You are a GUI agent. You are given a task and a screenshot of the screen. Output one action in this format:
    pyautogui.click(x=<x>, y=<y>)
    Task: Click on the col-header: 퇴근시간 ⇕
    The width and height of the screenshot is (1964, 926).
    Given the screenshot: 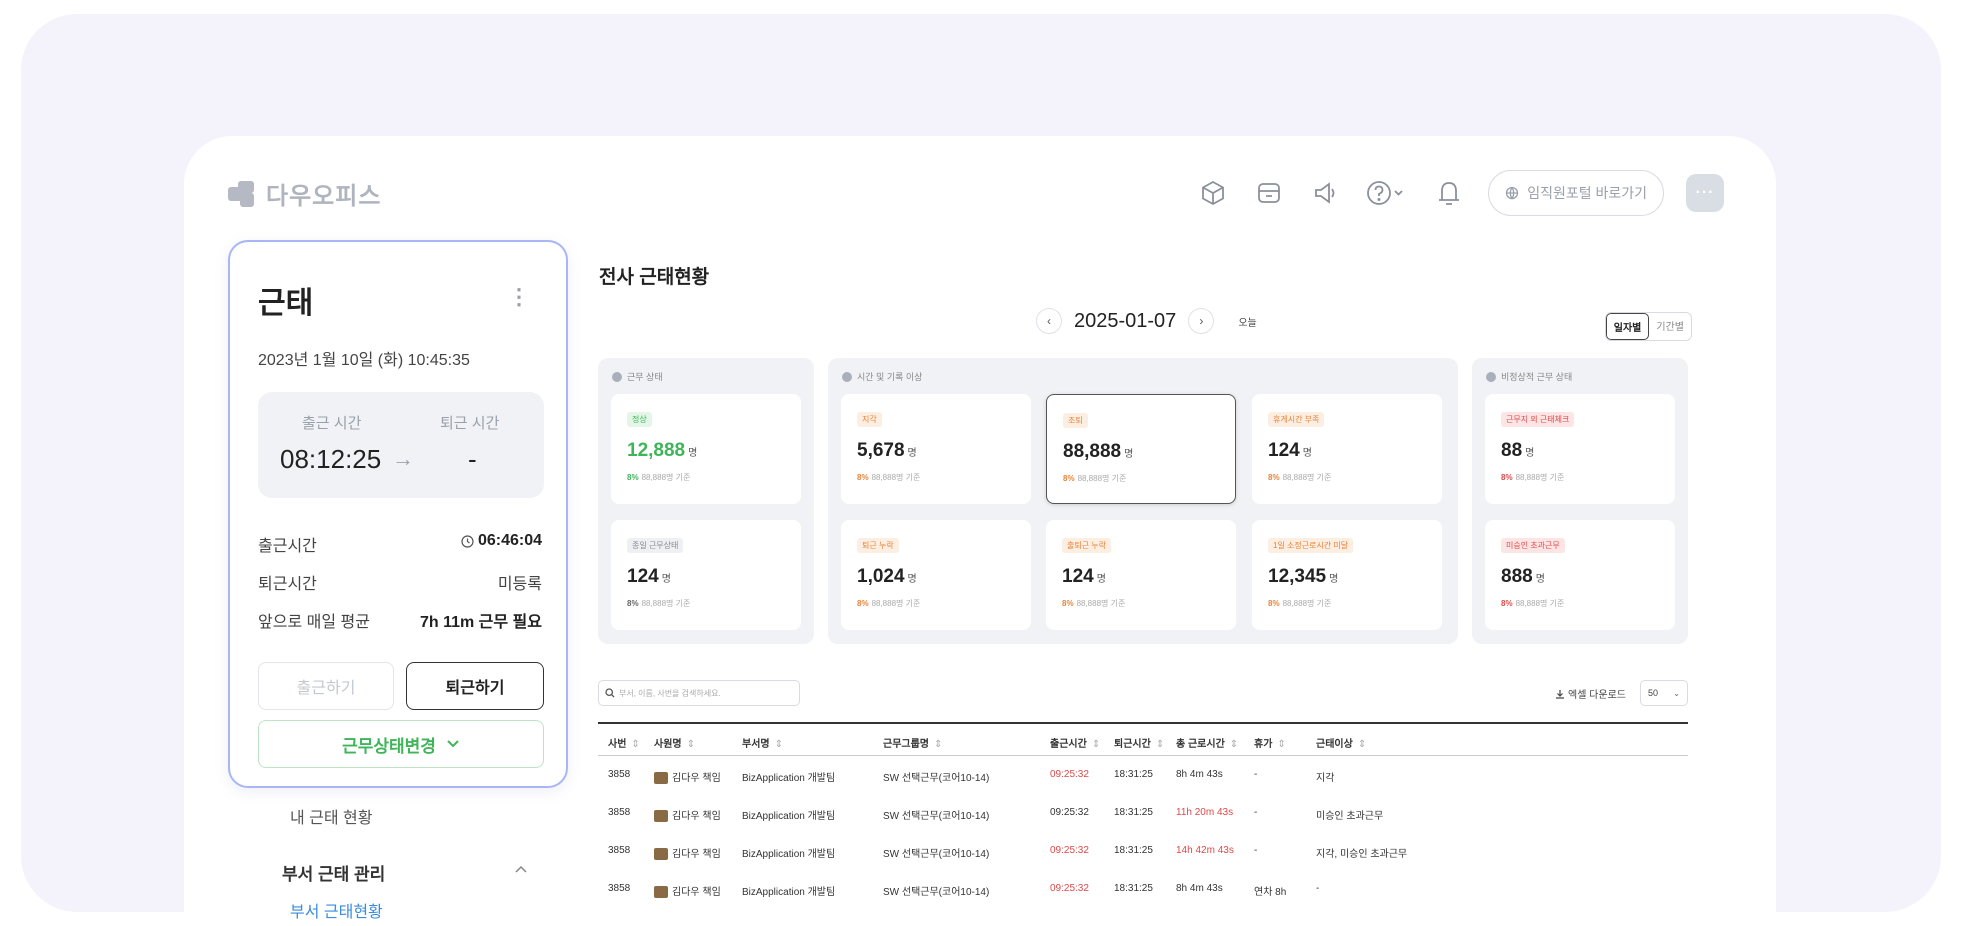 What is the action you would take?
    pyautogui.click(x=1139, y=742)
    